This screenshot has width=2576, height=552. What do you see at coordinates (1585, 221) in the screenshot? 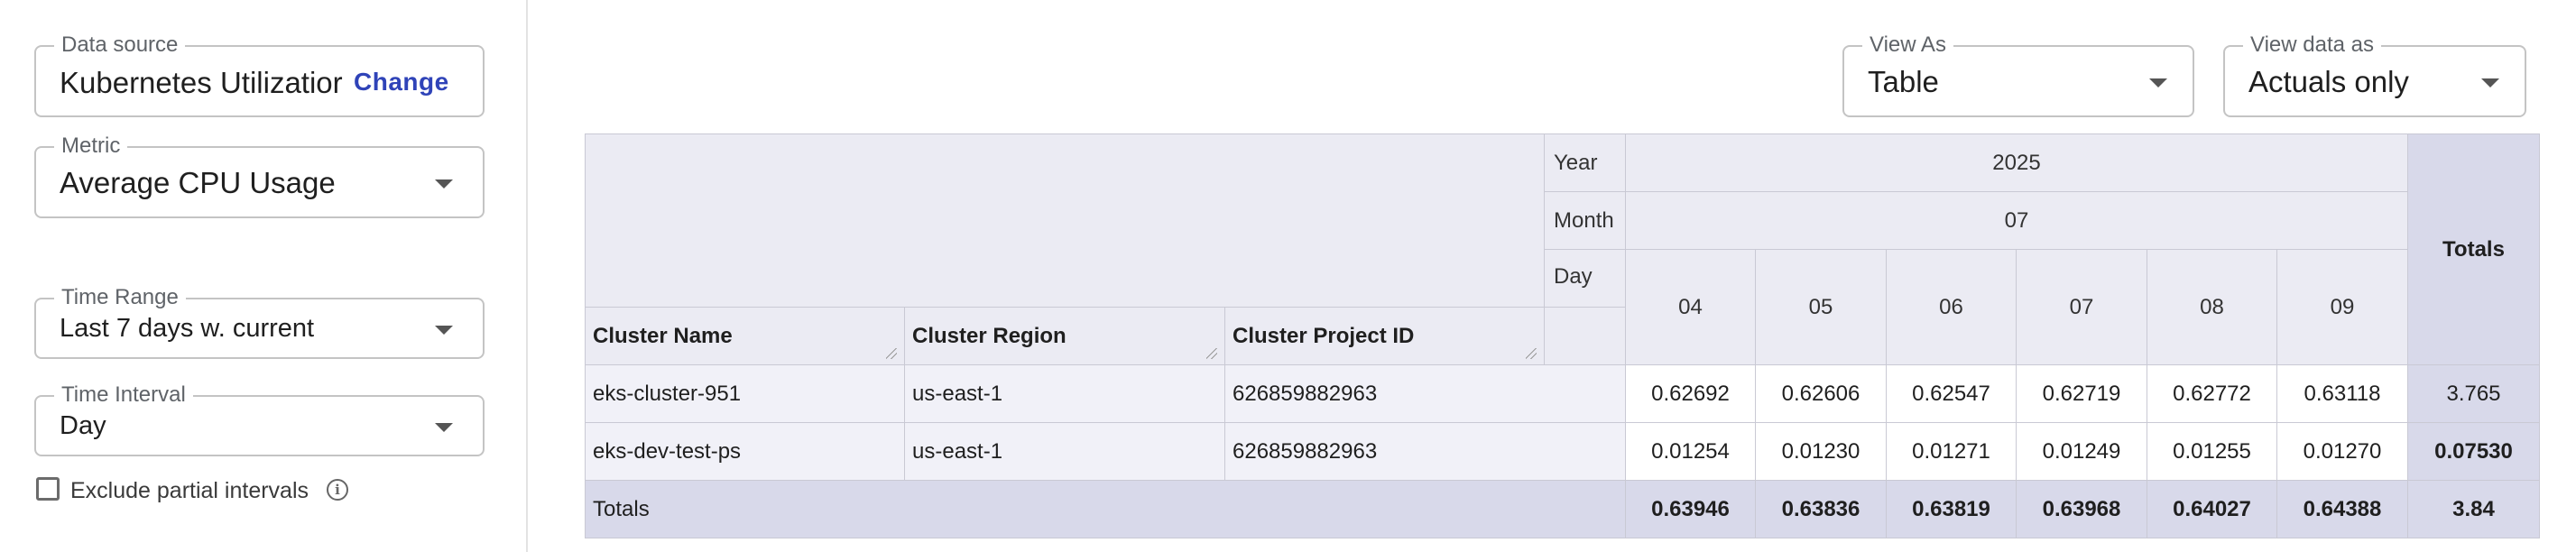
I see `axis-label-month: Month` at bounding box center [1585, 221].